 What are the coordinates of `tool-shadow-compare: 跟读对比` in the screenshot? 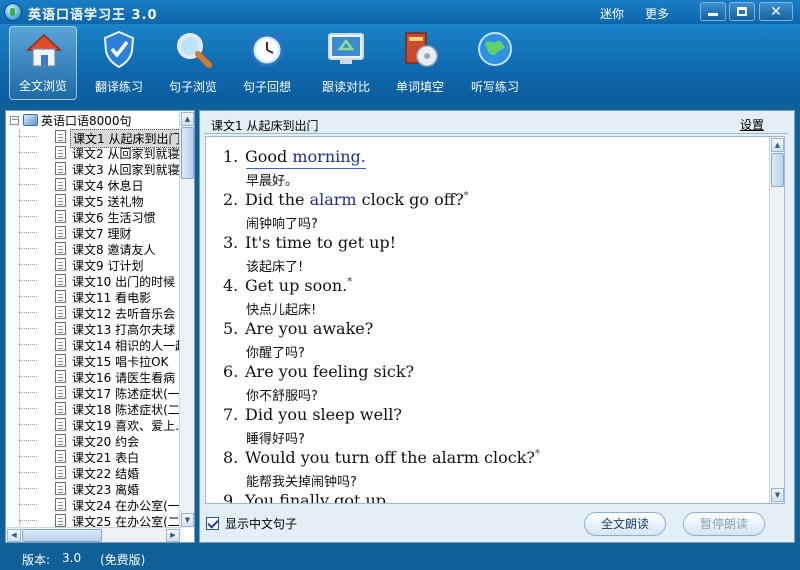 It's located at (346, 63).